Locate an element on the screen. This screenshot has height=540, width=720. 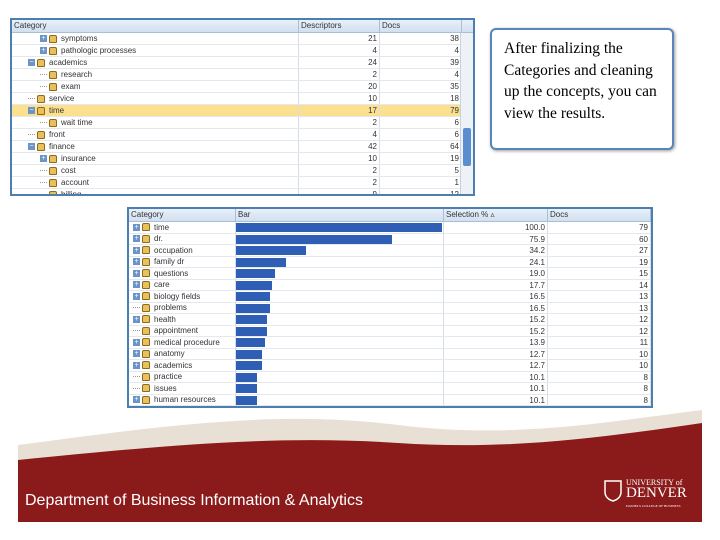
table-row: + biology fields 16.5 13 is located at coordinates (390, 297).